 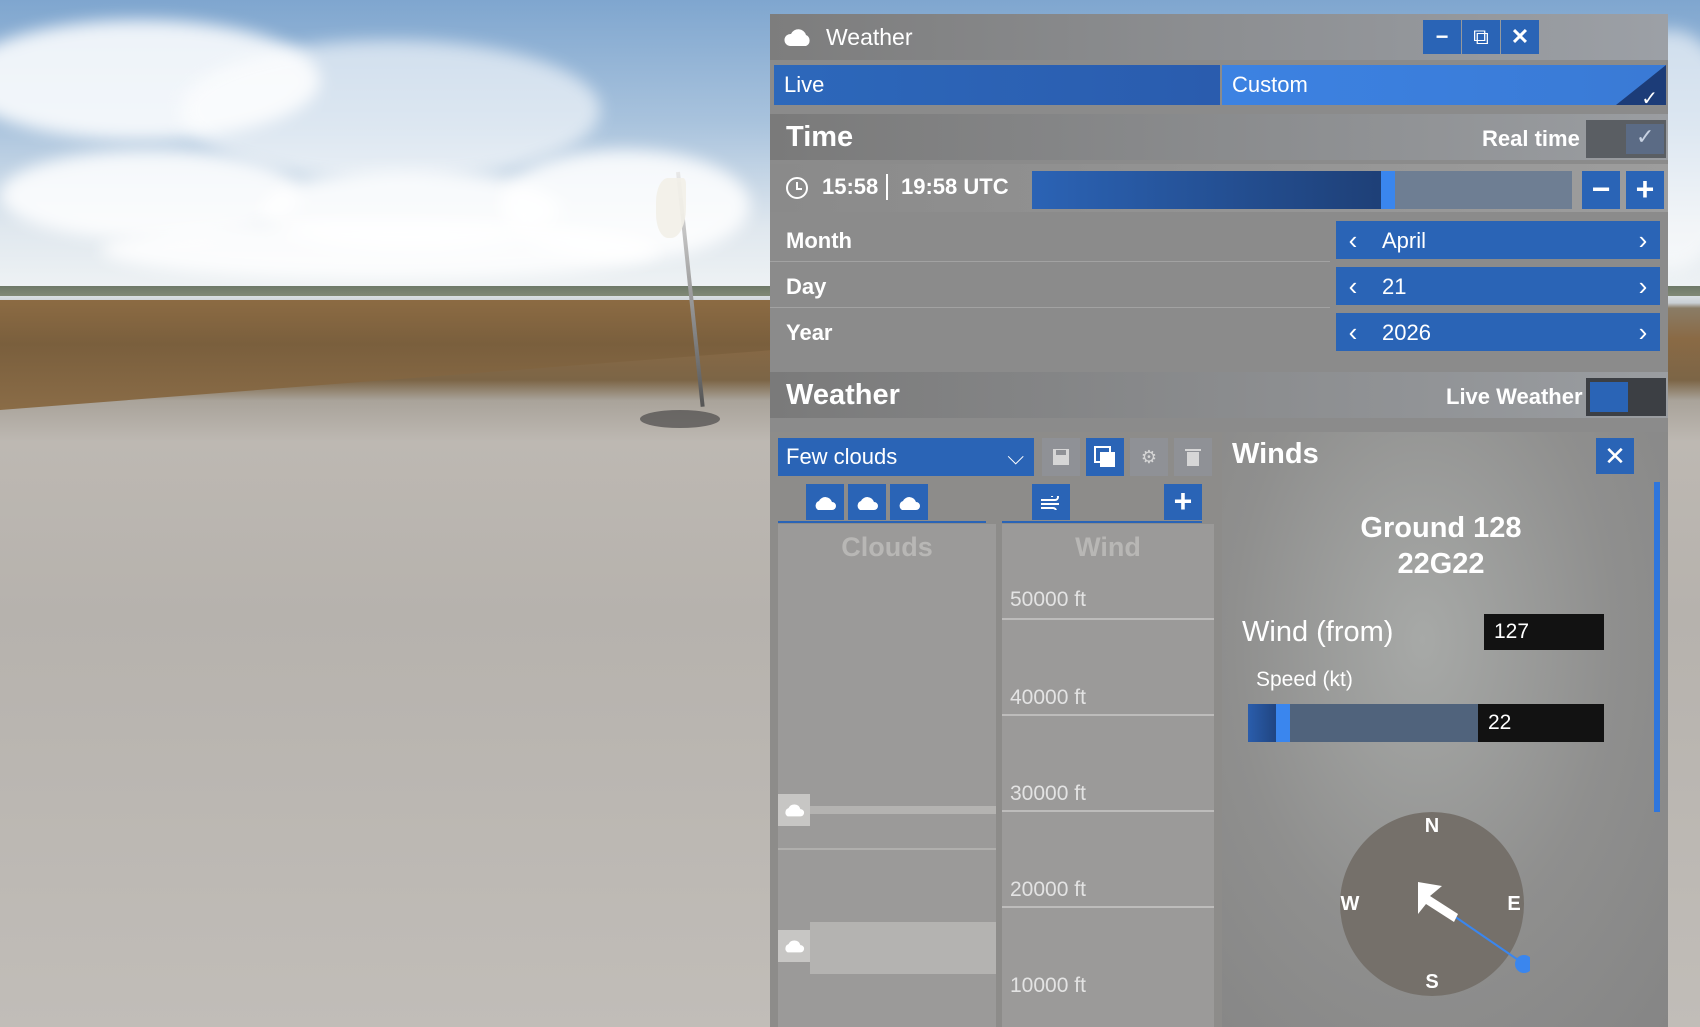 What do you see at coordinates (819, 240) in the screenshot?
I see `month-label: Month` at bounding box center [819, 240].